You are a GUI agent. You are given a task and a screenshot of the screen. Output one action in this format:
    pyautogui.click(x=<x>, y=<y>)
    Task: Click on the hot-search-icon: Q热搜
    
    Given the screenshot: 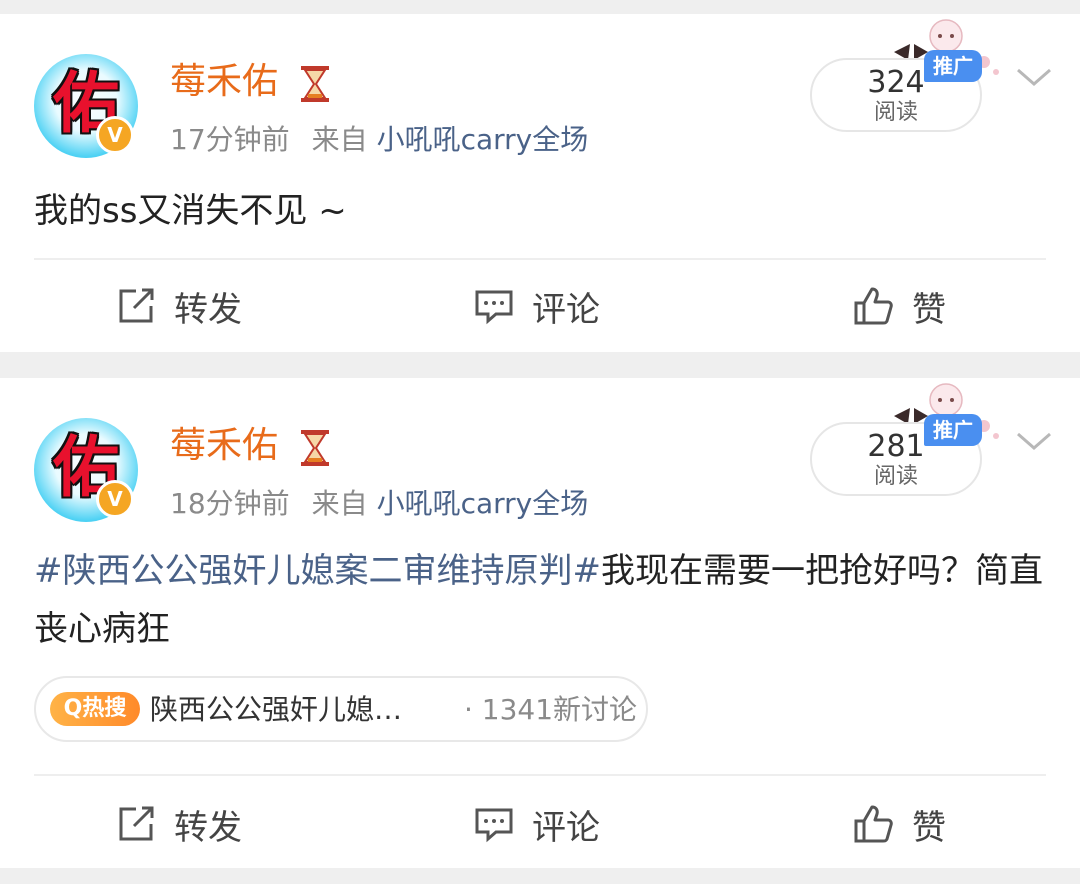 What is the action you would take?
    pyautogui.click(x=95, y=709)
    